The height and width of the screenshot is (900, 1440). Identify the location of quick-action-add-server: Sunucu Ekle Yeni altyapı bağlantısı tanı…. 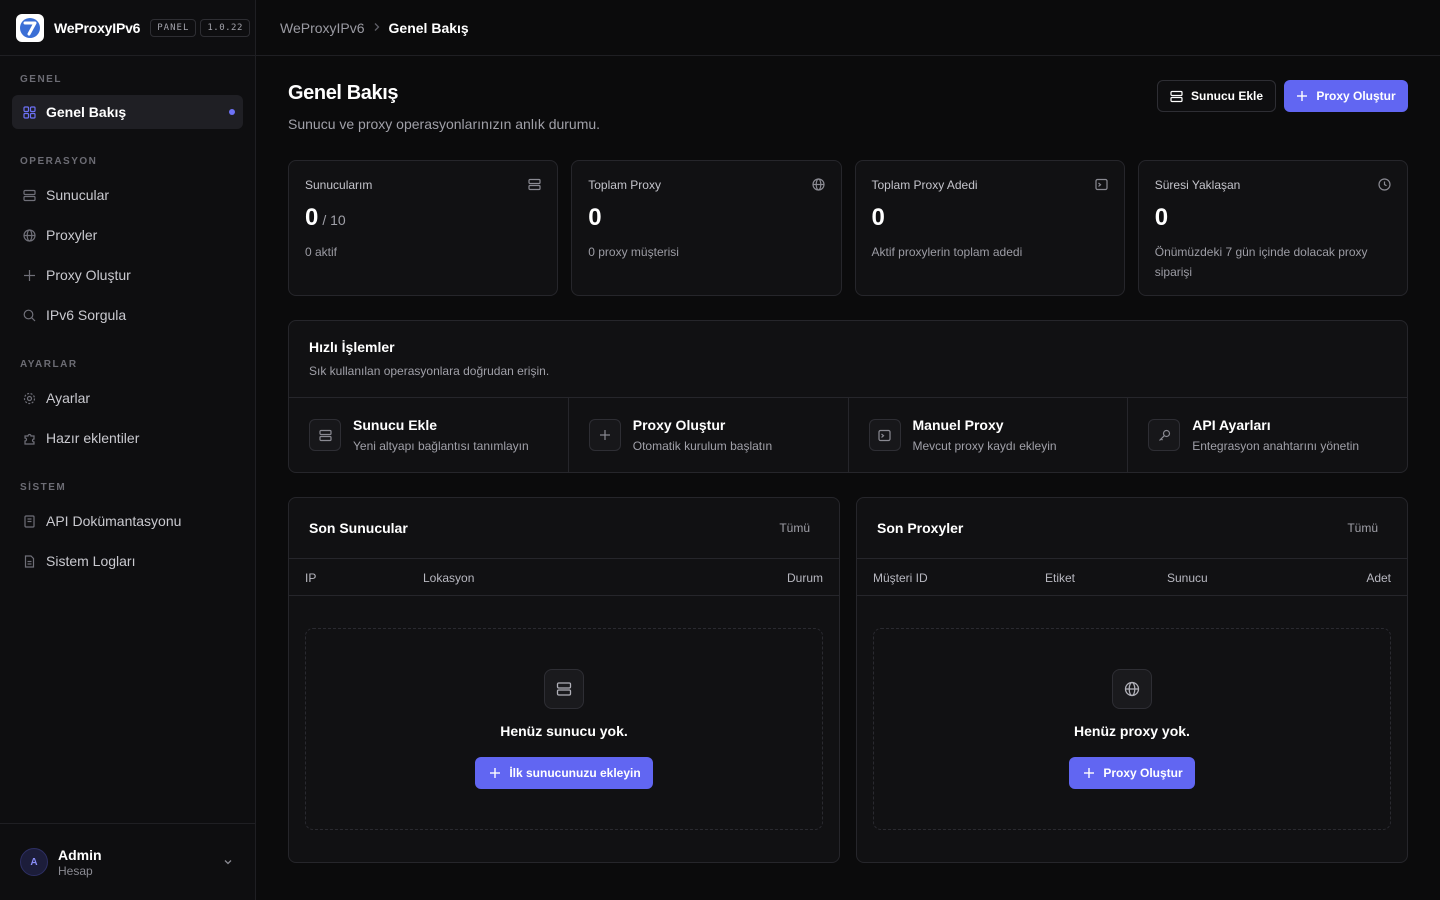
(429, 435).